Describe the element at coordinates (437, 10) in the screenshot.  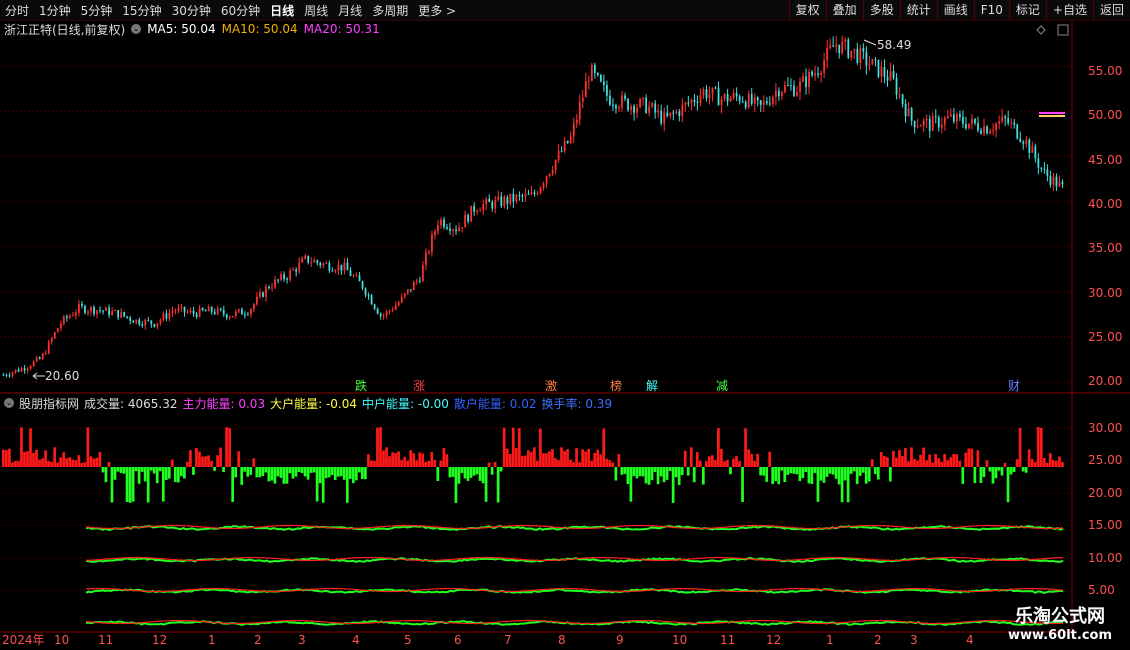
I see `tab-more: 更多 >` at that location.